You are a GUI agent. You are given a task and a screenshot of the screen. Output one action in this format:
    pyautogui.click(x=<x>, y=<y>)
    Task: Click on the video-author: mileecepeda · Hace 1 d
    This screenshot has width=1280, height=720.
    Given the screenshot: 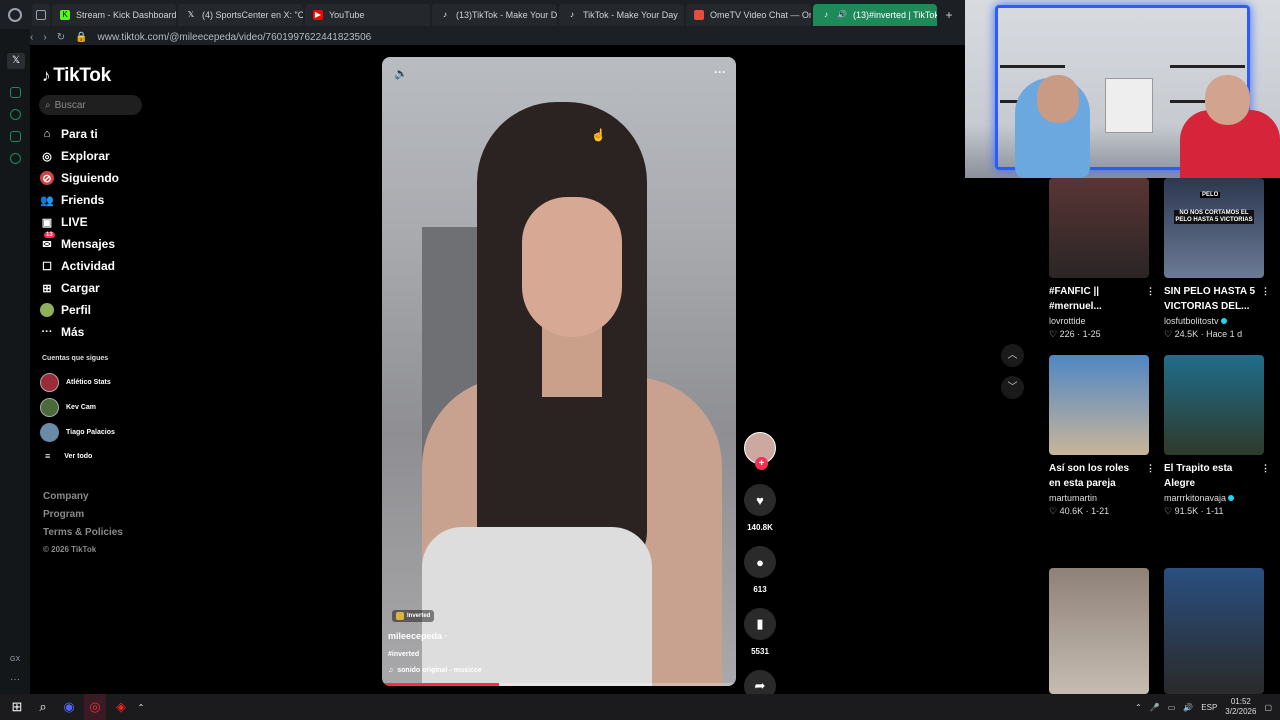 What is the action you would take?
    pyautogui.click(x=433, y=636)
    